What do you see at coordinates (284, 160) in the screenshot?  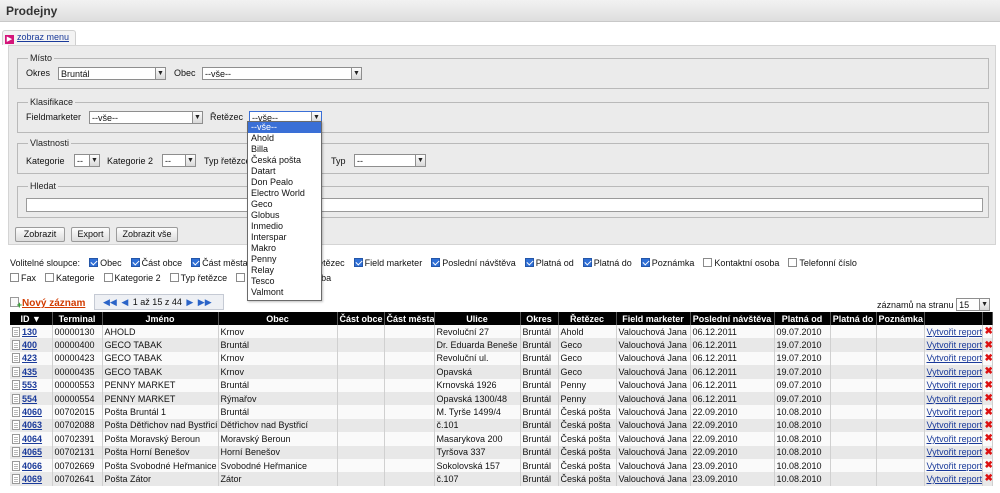 I see `dropdown-option: Česká pošta` at bounding box center [284, 160].